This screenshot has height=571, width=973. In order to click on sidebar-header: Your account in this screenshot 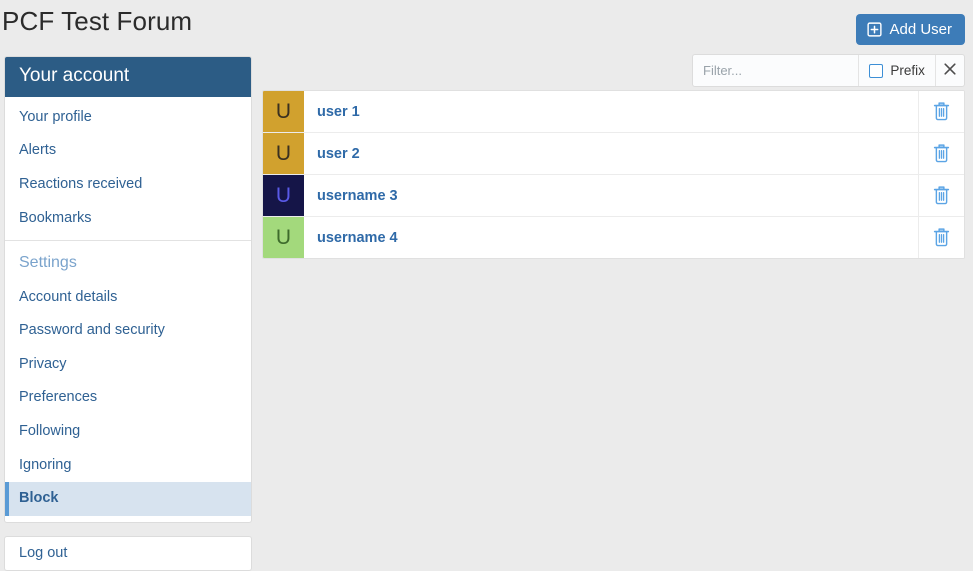, I will do `click(128, 77)`.